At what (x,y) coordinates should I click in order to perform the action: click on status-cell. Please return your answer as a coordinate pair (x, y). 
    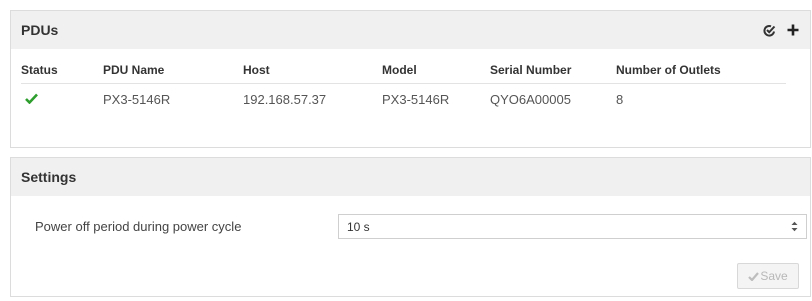
    Looking at the image, I should click on (62, 96).